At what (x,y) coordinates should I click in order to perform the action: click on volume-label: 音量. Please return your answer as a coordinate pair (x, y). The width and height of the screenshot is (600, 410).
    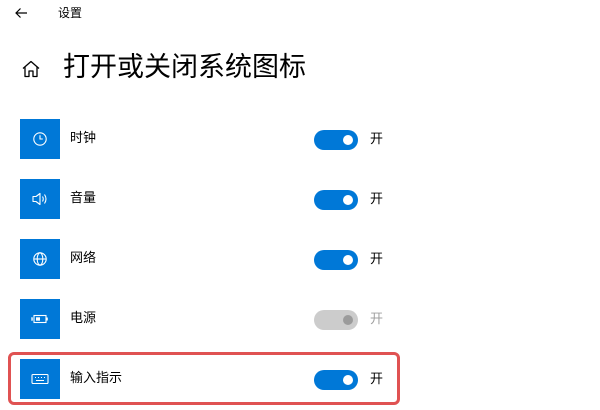
    Looking at the image, I should click on (83, 198).